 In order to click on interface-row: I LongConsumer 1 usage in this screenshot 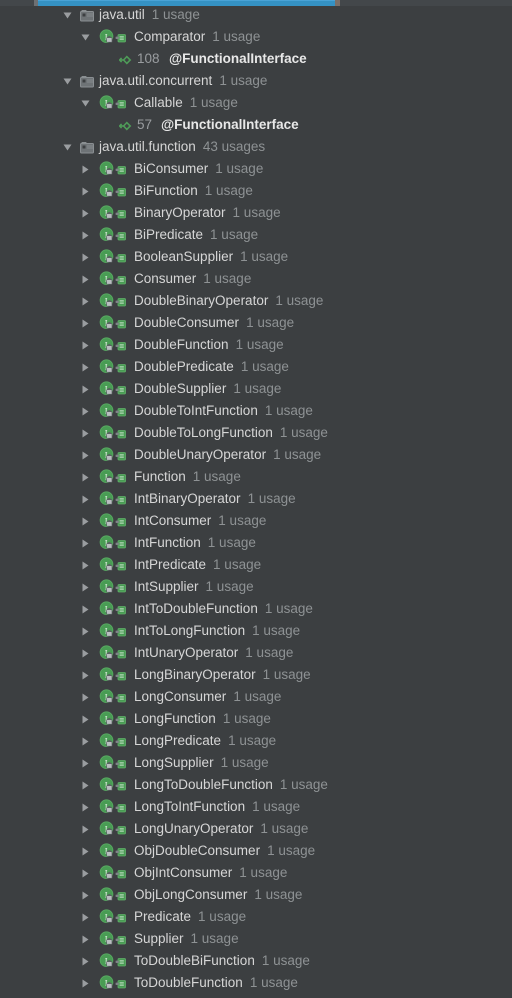, I will do `click(256, 697)`.